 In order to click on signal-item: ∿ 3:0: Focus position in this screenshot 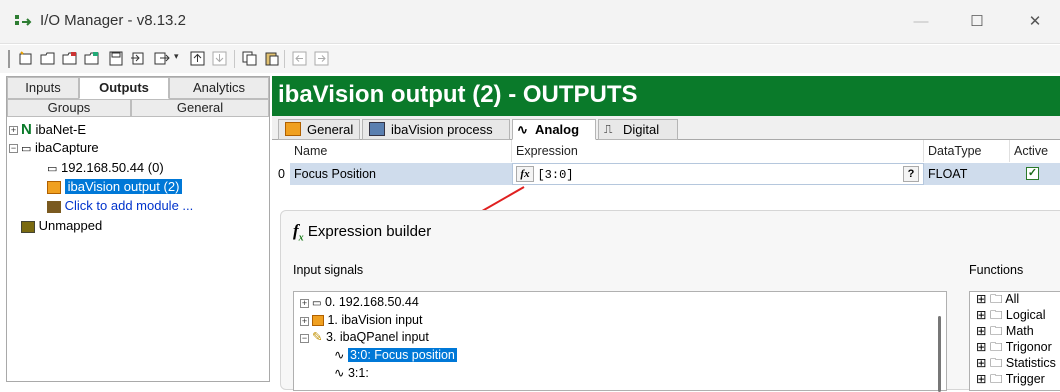, I will do `click(395, 355)`.